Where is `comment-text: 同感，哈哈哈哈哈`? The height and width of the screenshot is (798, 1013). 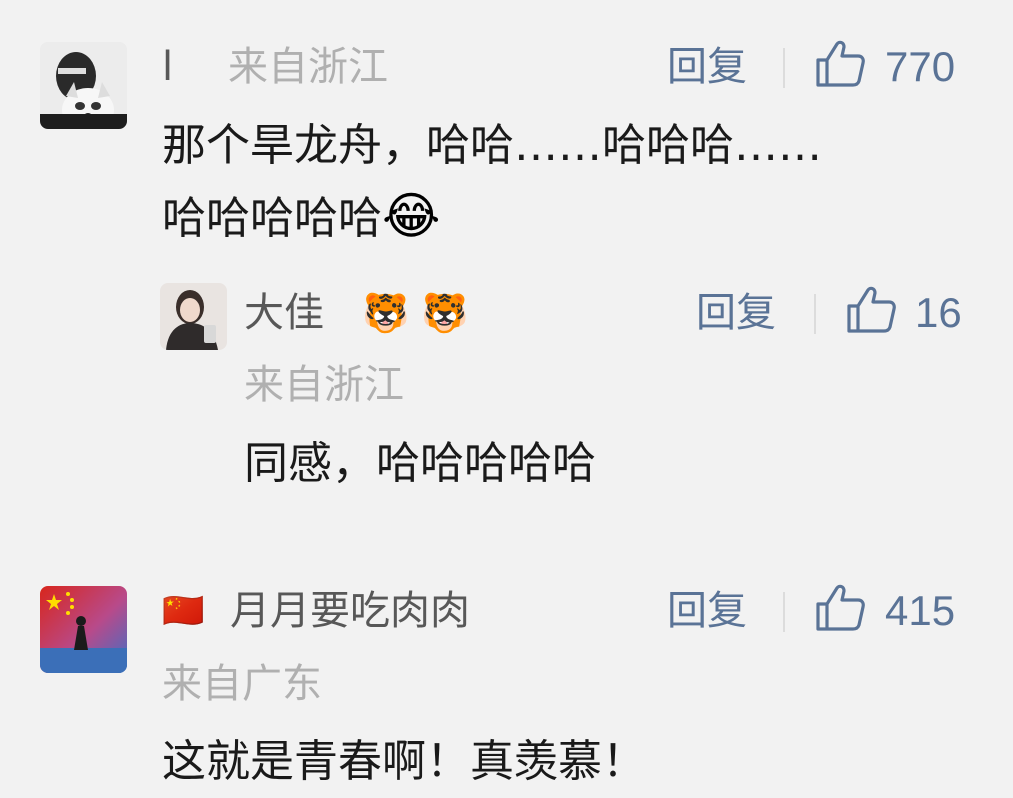 comment-text: 同感，哈哈哈哈哈 is located at coordinates (420, 463).